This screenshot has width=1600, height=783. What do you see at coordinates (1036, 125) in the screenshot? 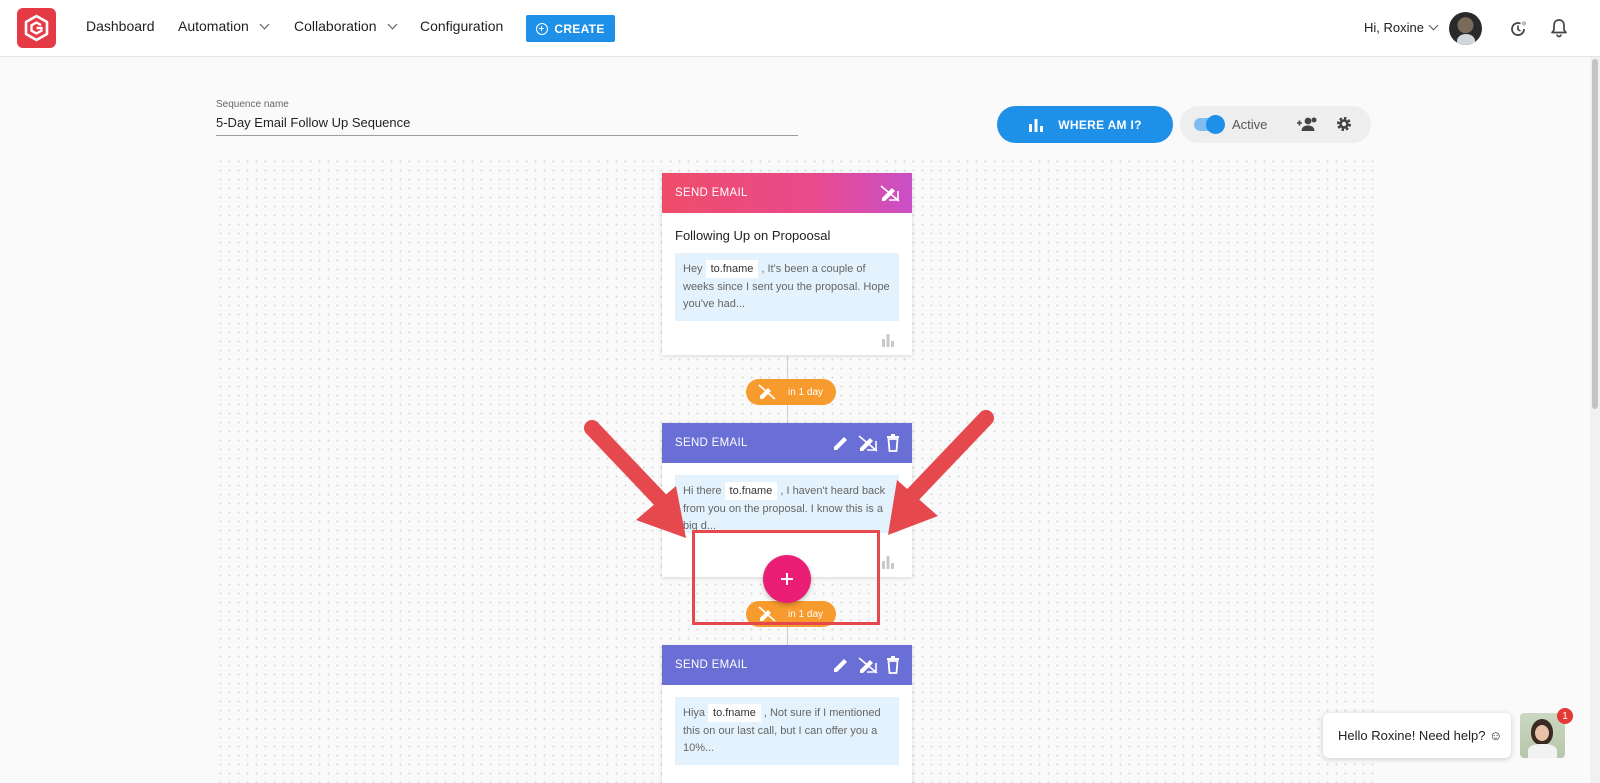
I see `bar-chart-icon` at bounding box center [1036, 125].